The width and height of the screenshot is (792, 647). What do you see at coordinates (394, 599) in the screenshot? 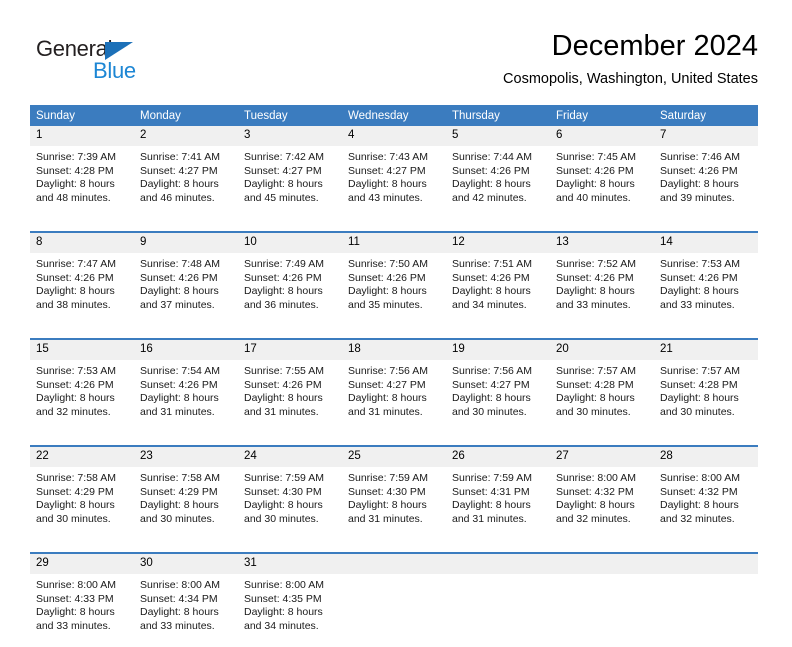
I see `calendar-day-cell-empty` at bounding box center [394, 599].